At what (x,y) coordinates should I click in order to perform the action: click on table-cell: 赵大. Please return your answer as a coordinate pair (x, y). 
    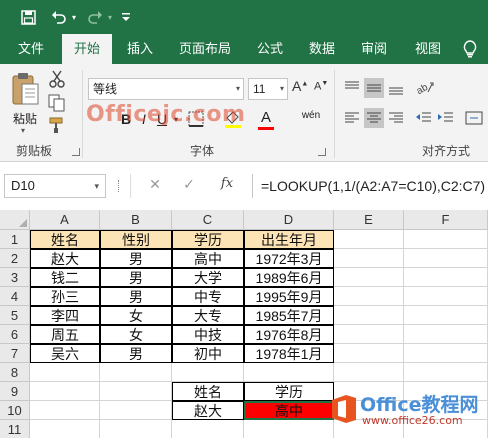
    Looking at the image, I should click on (65, 258).